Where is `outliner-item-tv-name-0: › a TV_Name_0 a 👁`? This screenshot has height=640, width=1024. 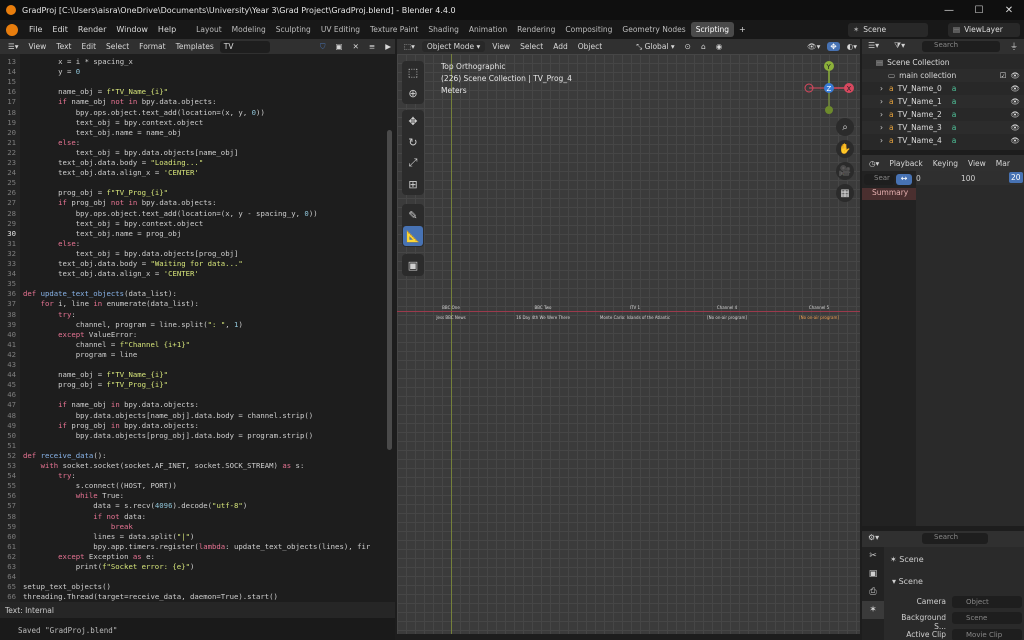
outliner-item-tv-name-0: › a TV_Name_0 a 👁 is located at coordinates (943, 88).